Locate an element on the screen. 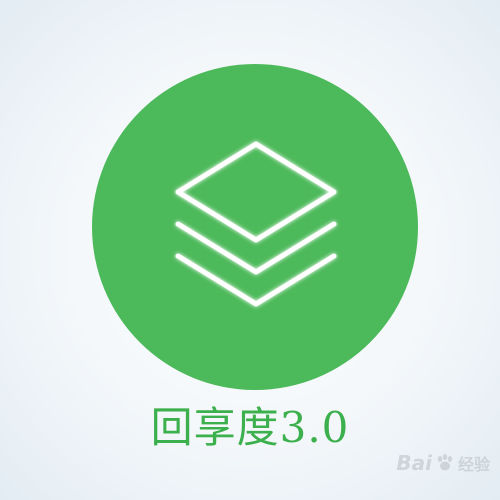 The height and width of the screenshot is (500, 500). layers-icon is located at coordinates (256, 224).